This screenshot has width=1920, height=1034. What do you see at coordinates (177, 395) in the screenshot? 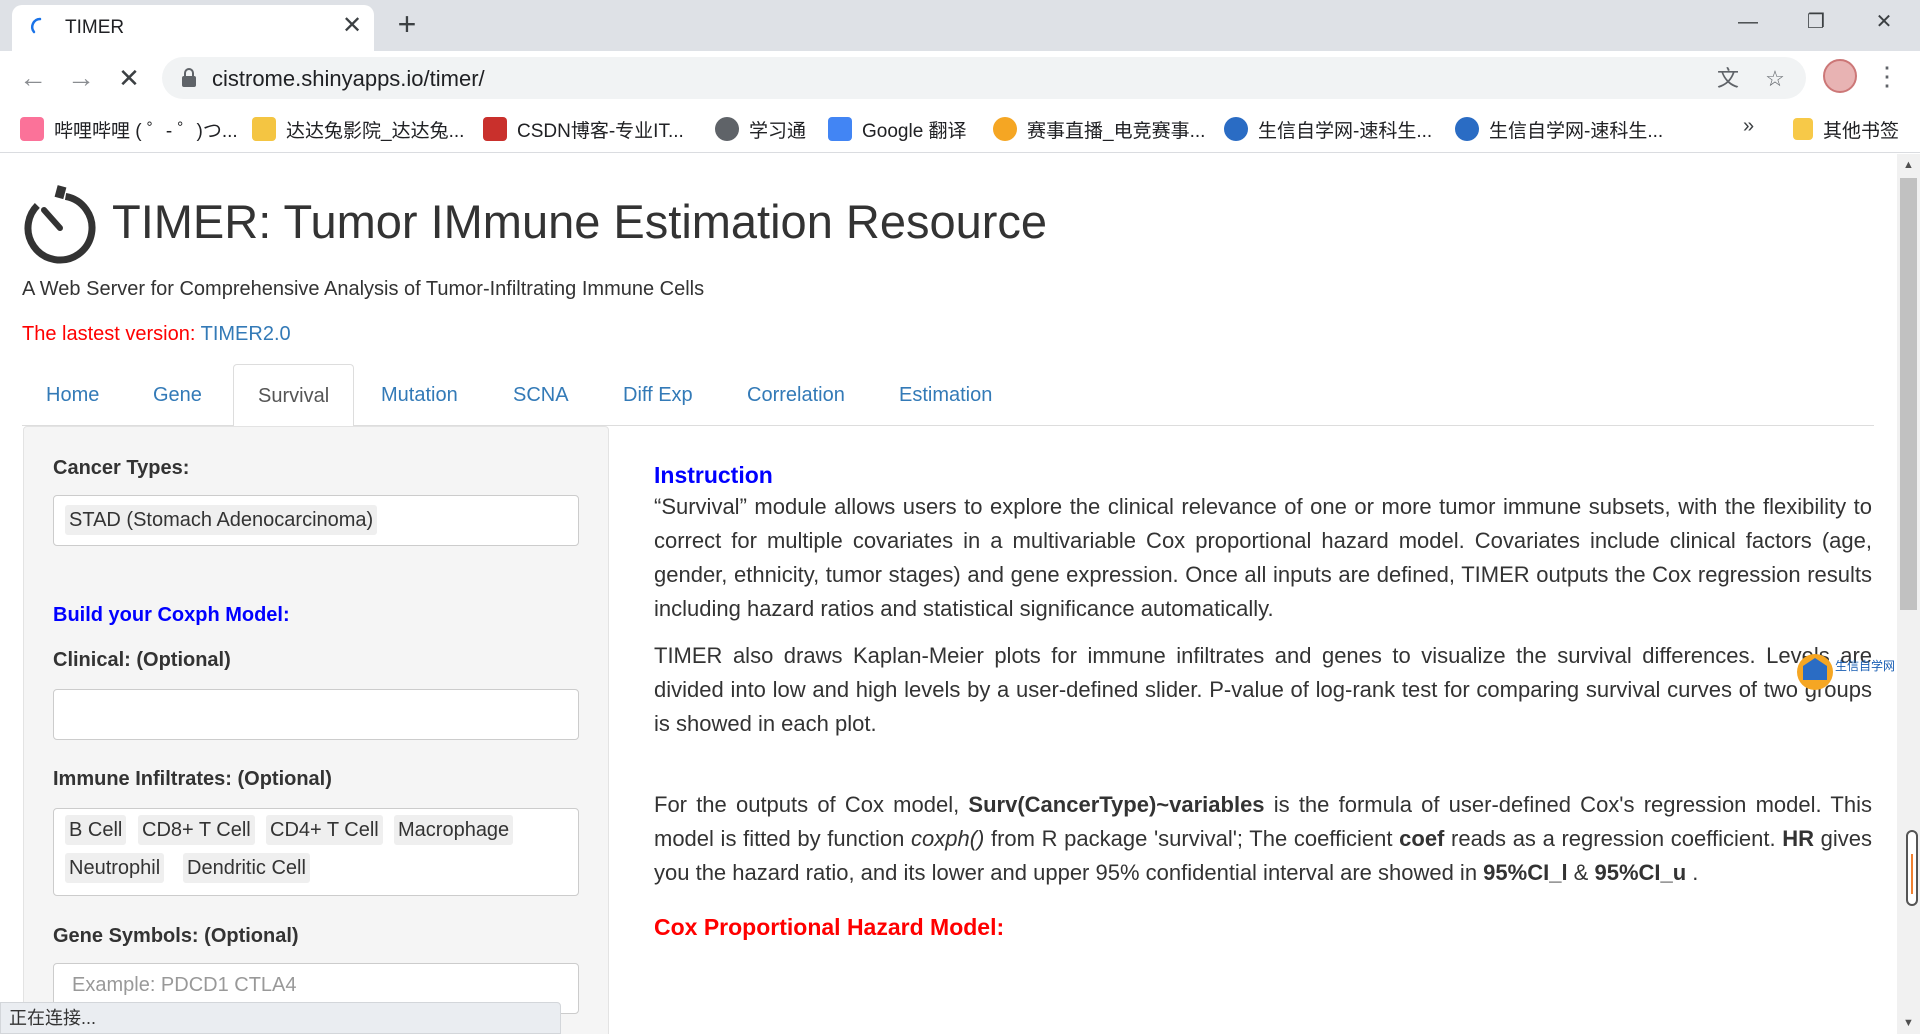
I see `tab-gene: Gene` at bounding box center [177, 395].